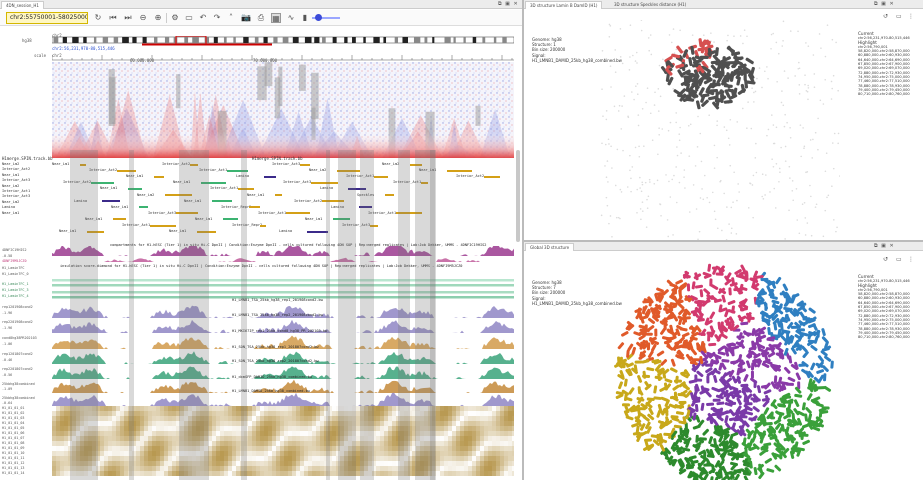 Image resolution: width=923 pixels, height=480 pixels. What do you see at coordinates (231, 18) in the screenshot?
I see `up-icon: ˄` at bounding box center [231, 18].